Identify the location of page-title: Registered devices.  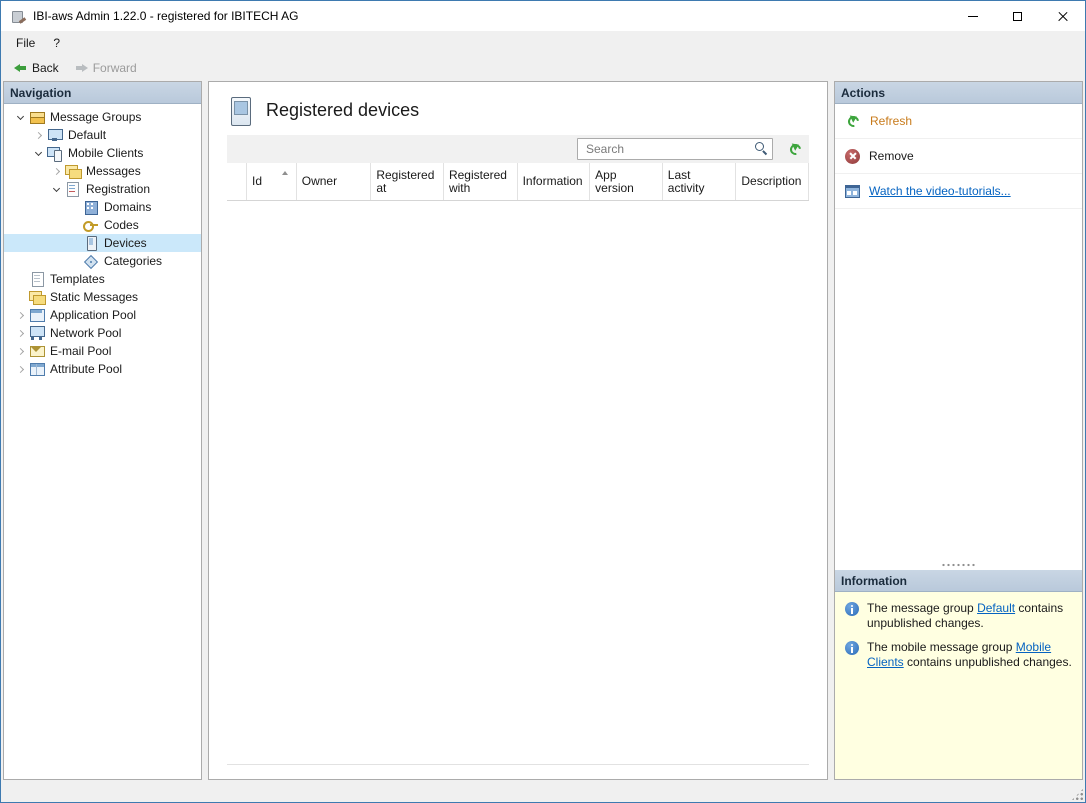
(343, 110).